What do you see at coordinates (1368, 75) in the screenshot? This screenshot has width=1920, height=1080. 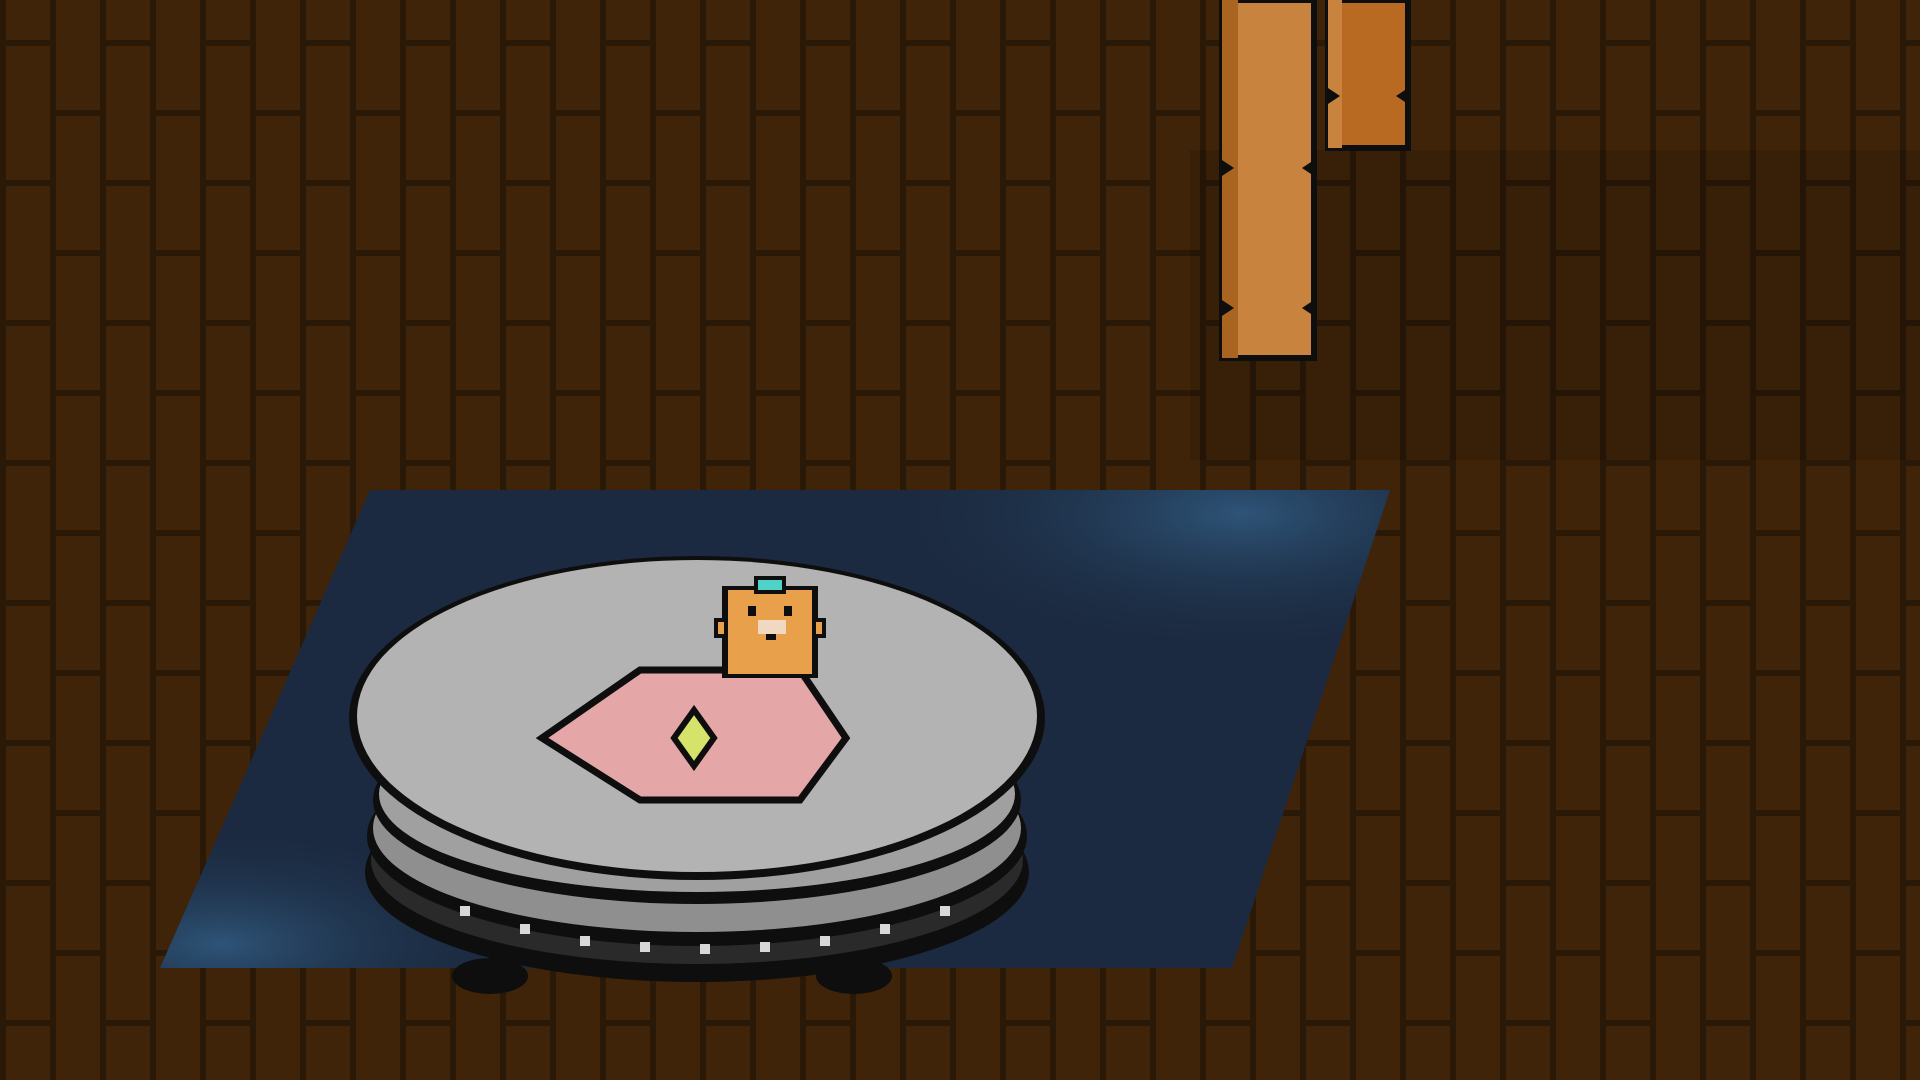 I see `table-leg-right` at bounding box center [1368, 75].